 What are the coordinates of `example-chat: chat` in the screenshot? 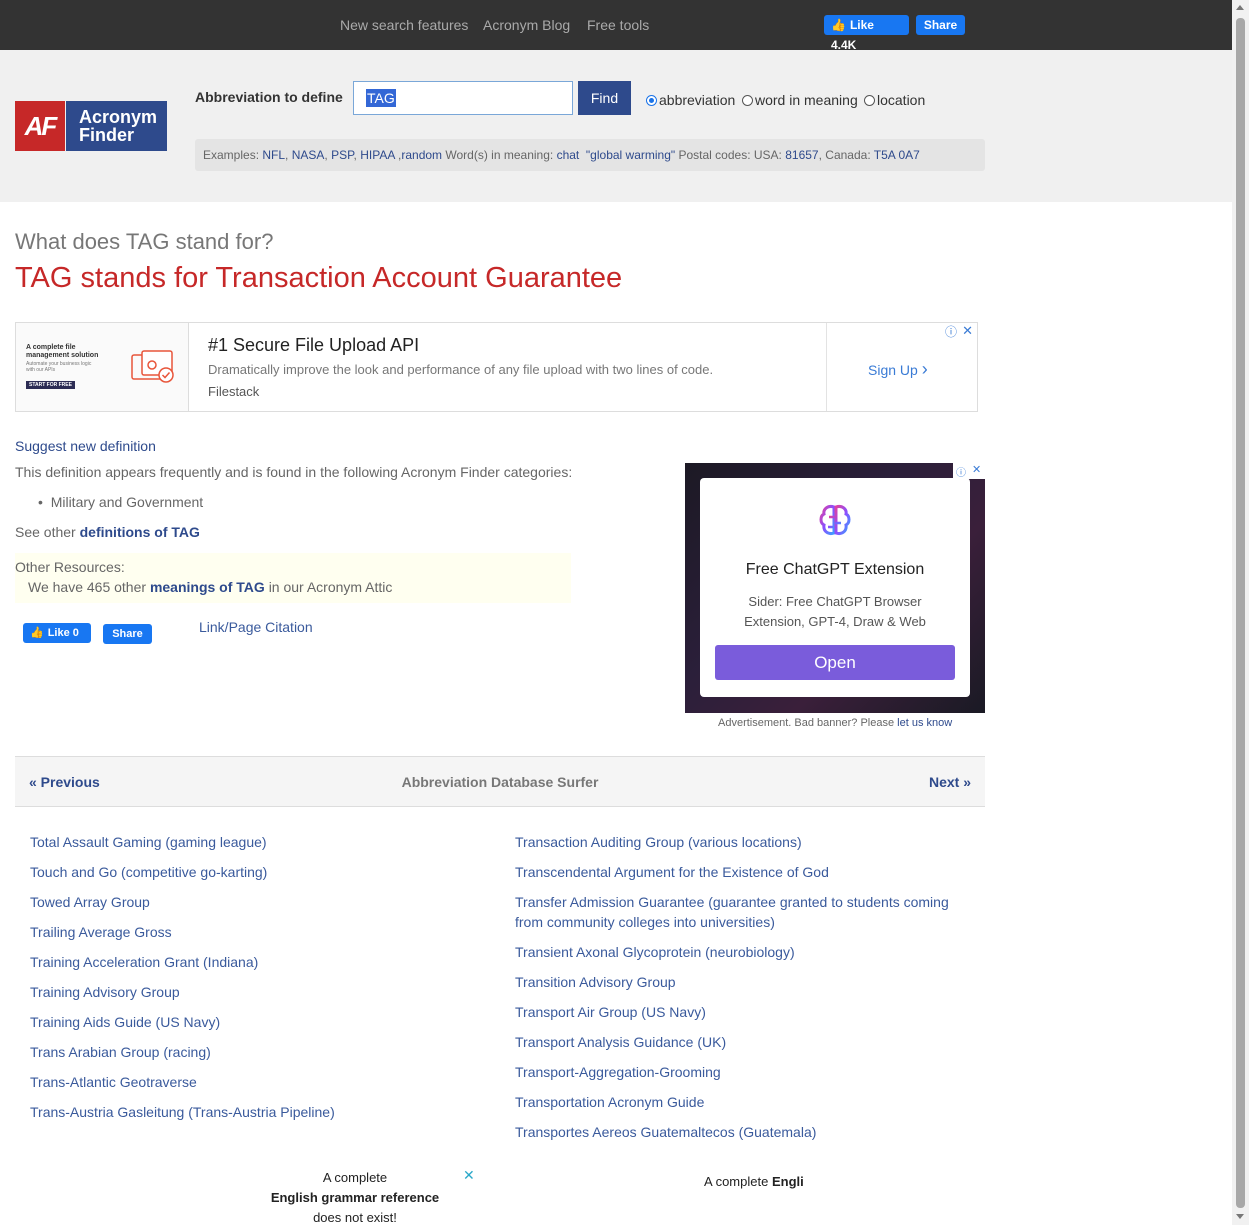 It's located at (568, 155).